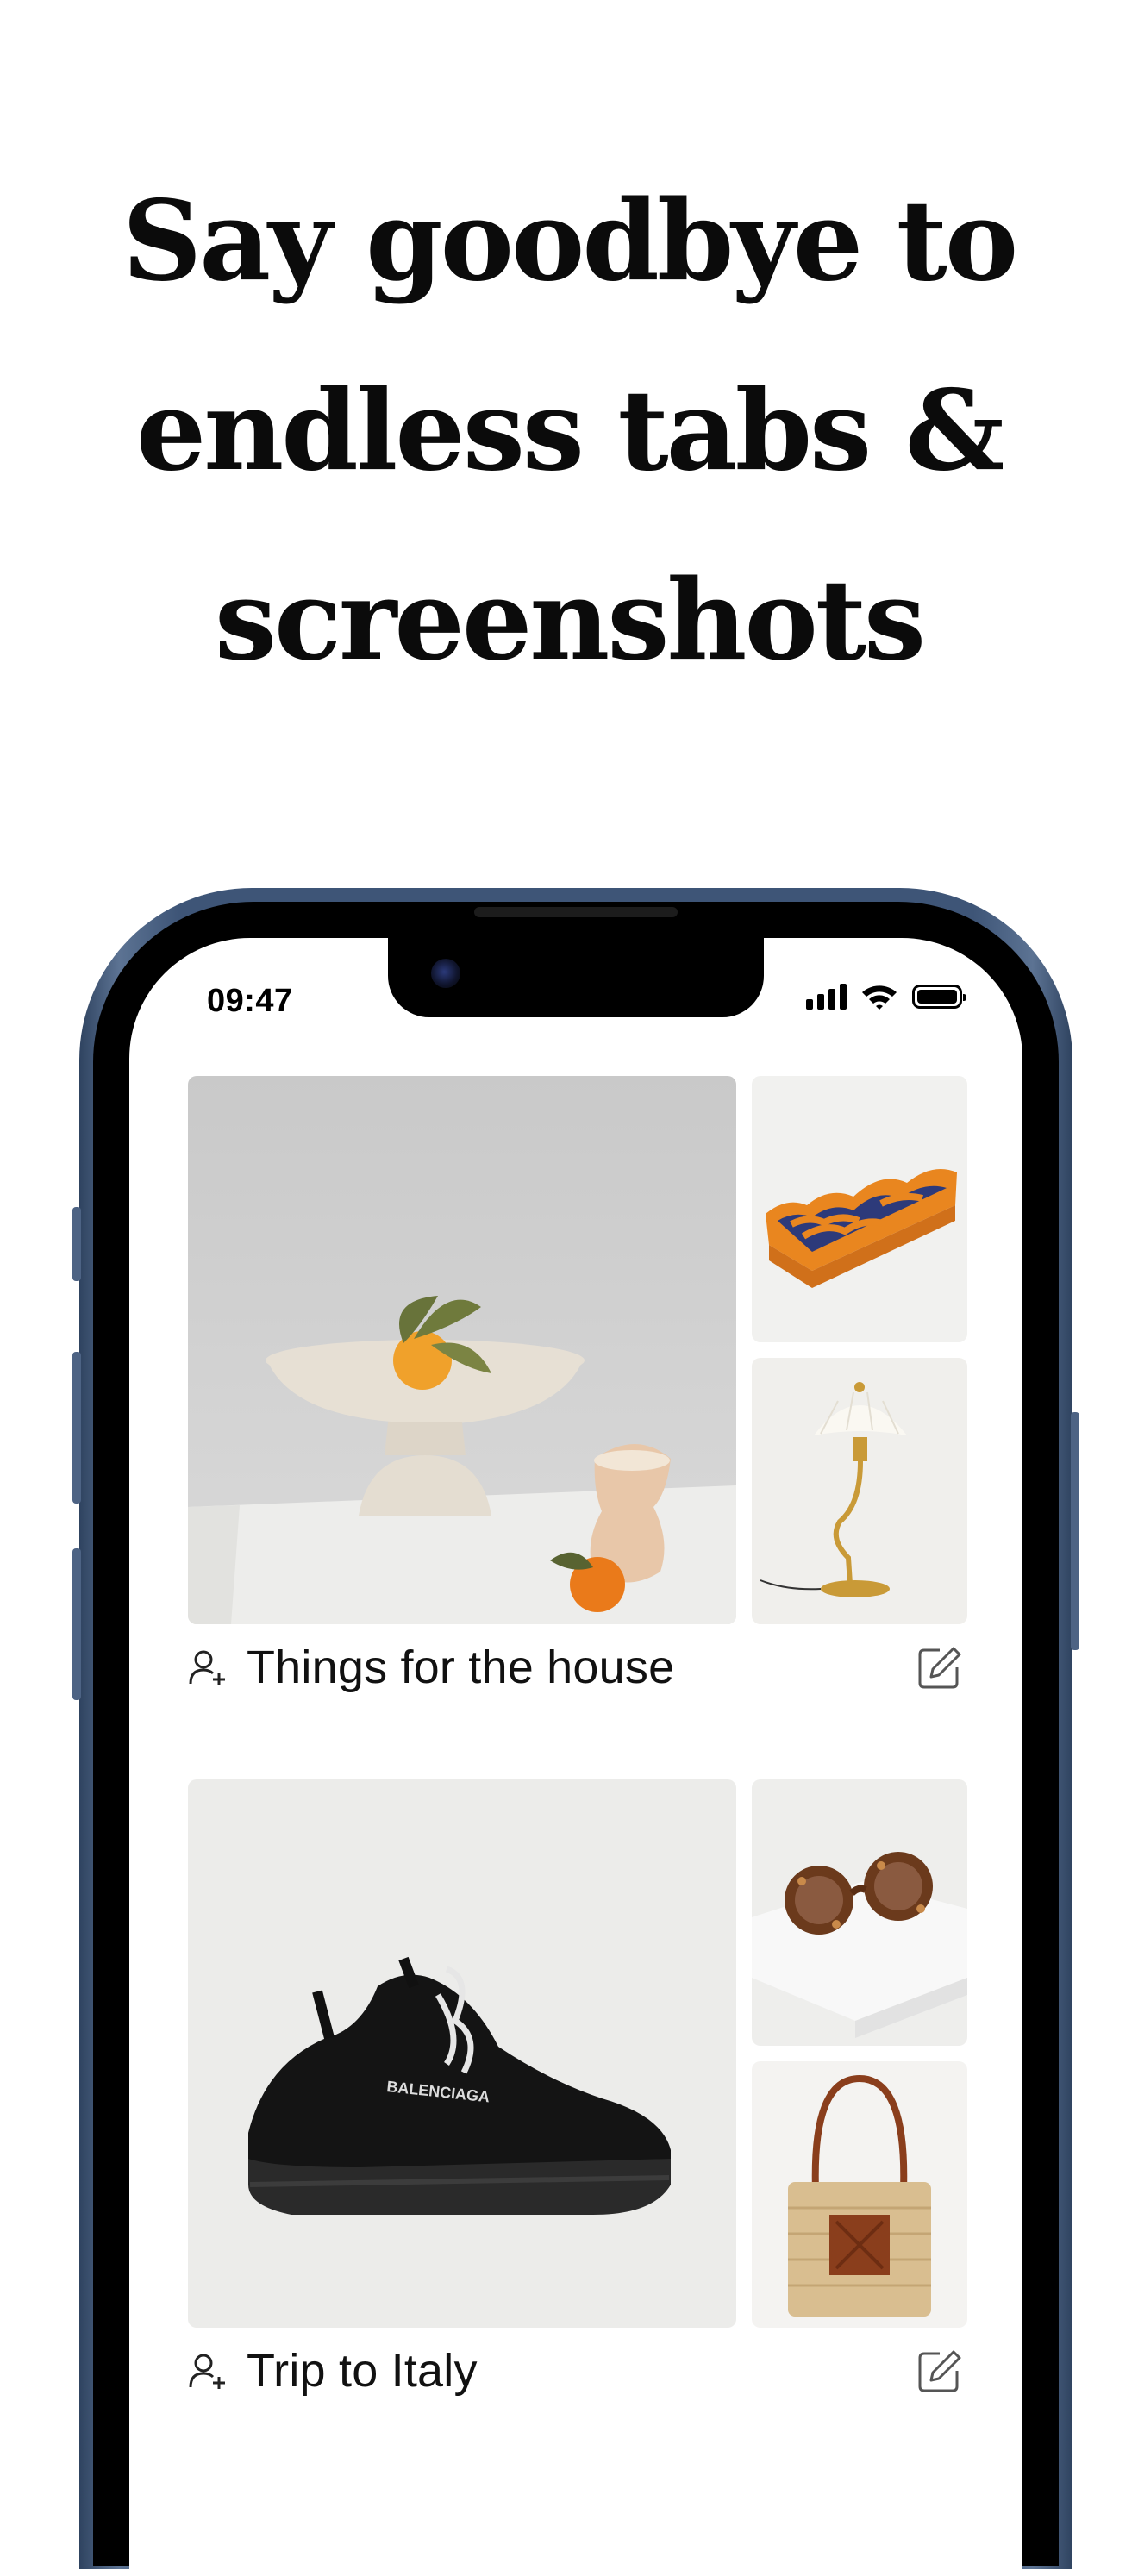 The height and width of the screenshot is (2576, 1138). I want to click on sunglasses-image, so click(859, 1912).